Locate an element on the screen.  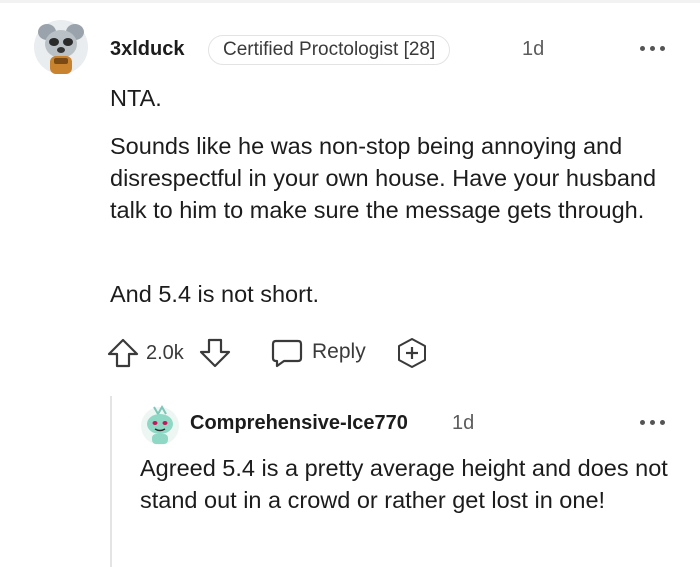
username: Comprehensive-Ice770 is located at coordinates (299, 423).